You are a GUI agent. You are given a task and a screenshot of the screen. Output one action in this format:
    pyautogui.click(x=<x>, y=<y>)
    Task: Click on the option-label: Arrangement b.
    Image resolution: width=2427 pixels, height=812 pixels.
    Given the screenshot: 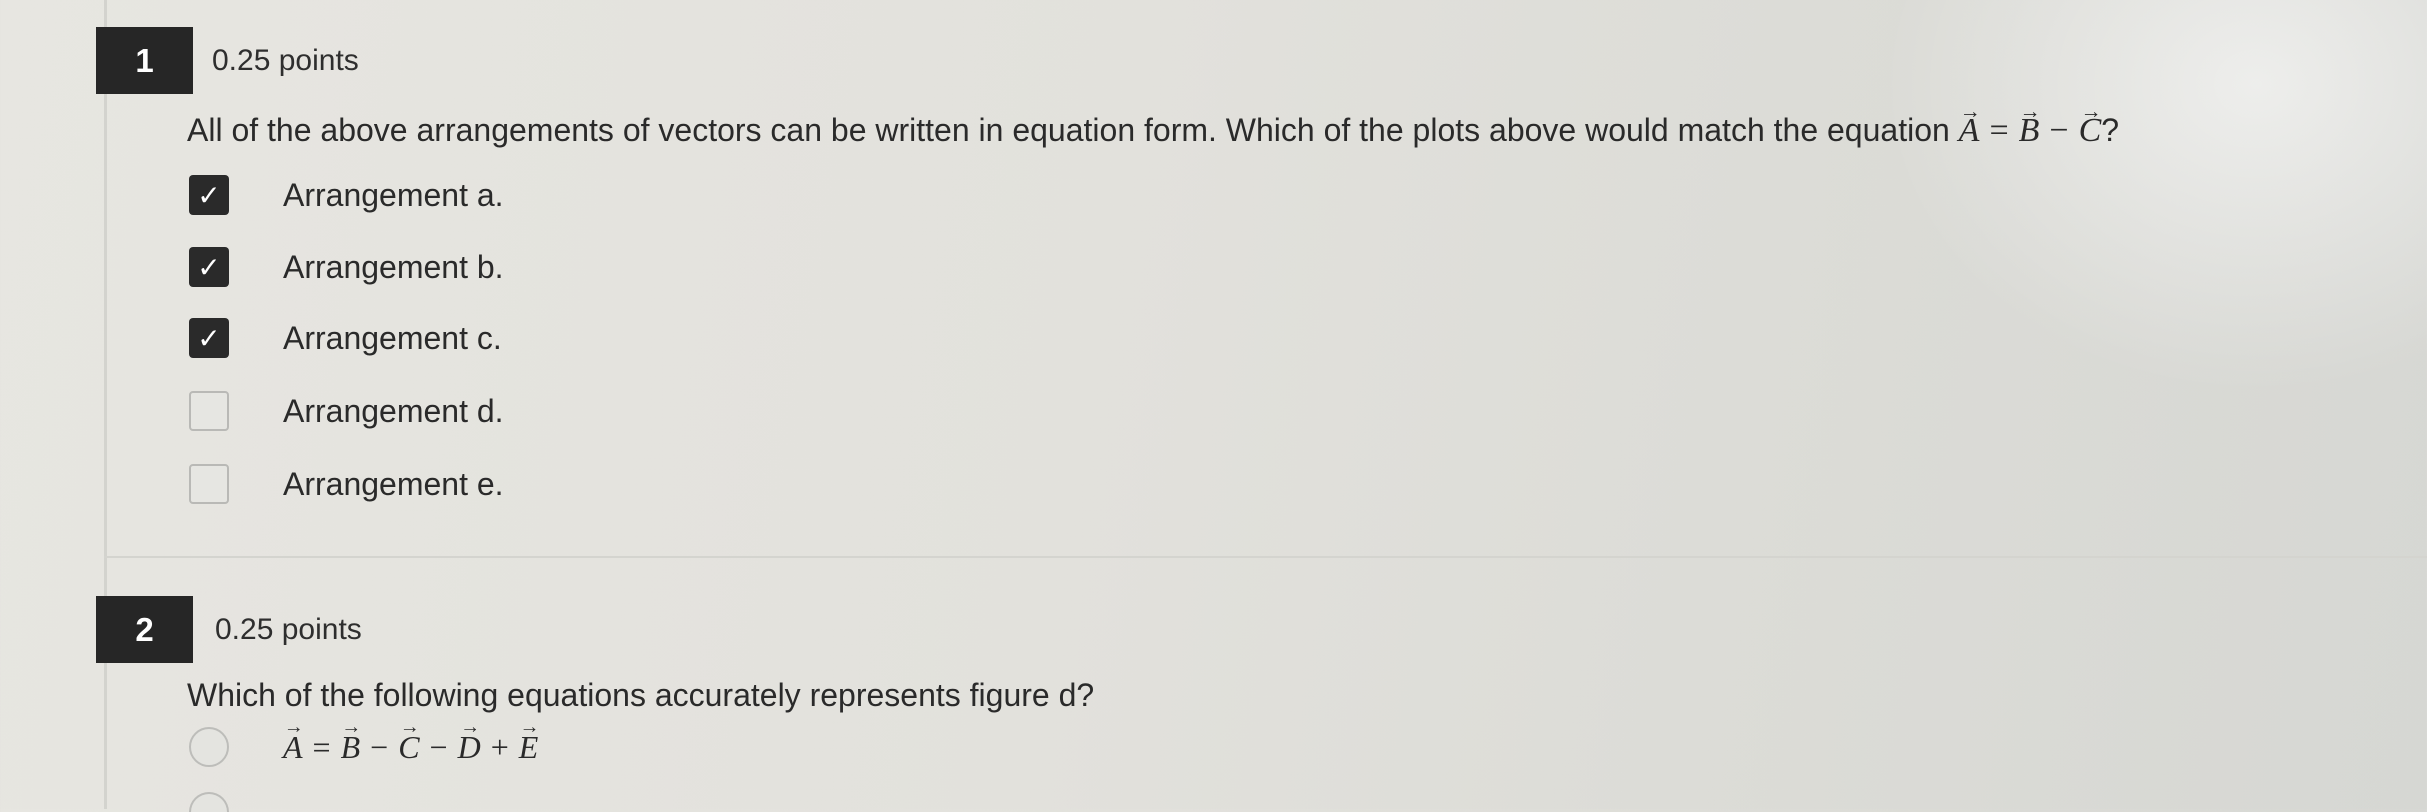 What is the action you would take?
    pyautogui.click(x=393, y=266)
    